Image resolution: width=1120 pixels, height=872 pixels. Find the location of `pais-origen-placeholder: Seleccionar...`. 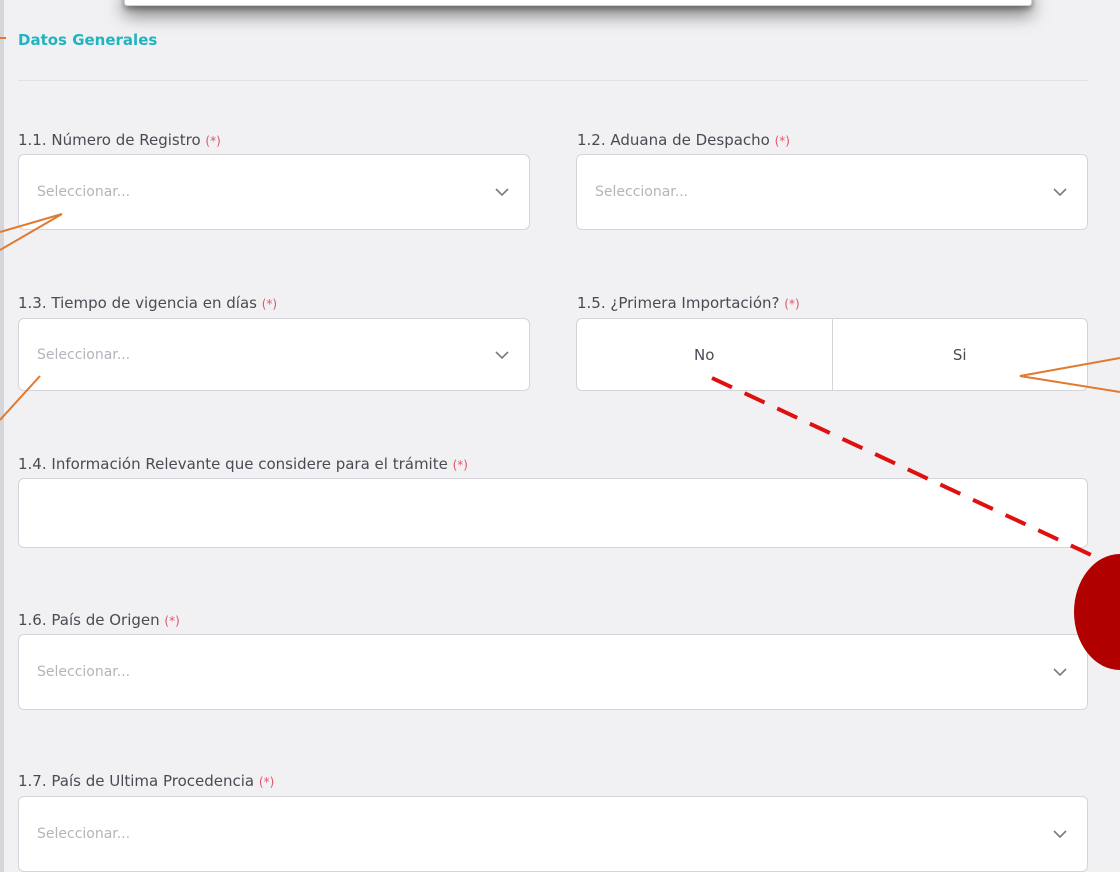

pais-origen-placeholder: Seleccionar... is located at coordinates (84, 672).